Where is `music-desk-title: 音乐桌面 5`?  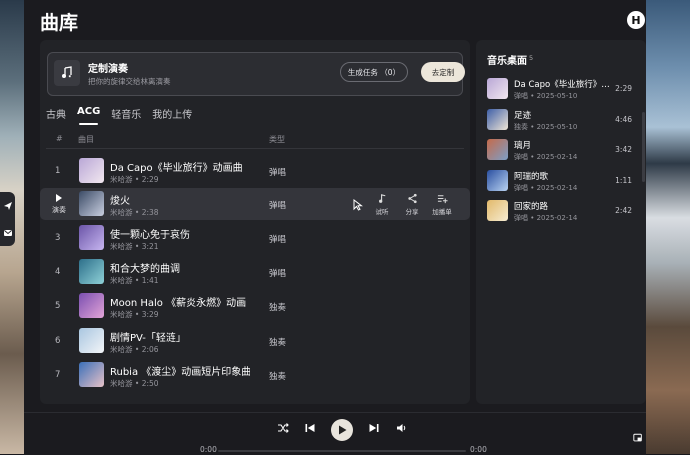 music-desk-title: 音乐桌面 5 is located at coordinates (510, 60).